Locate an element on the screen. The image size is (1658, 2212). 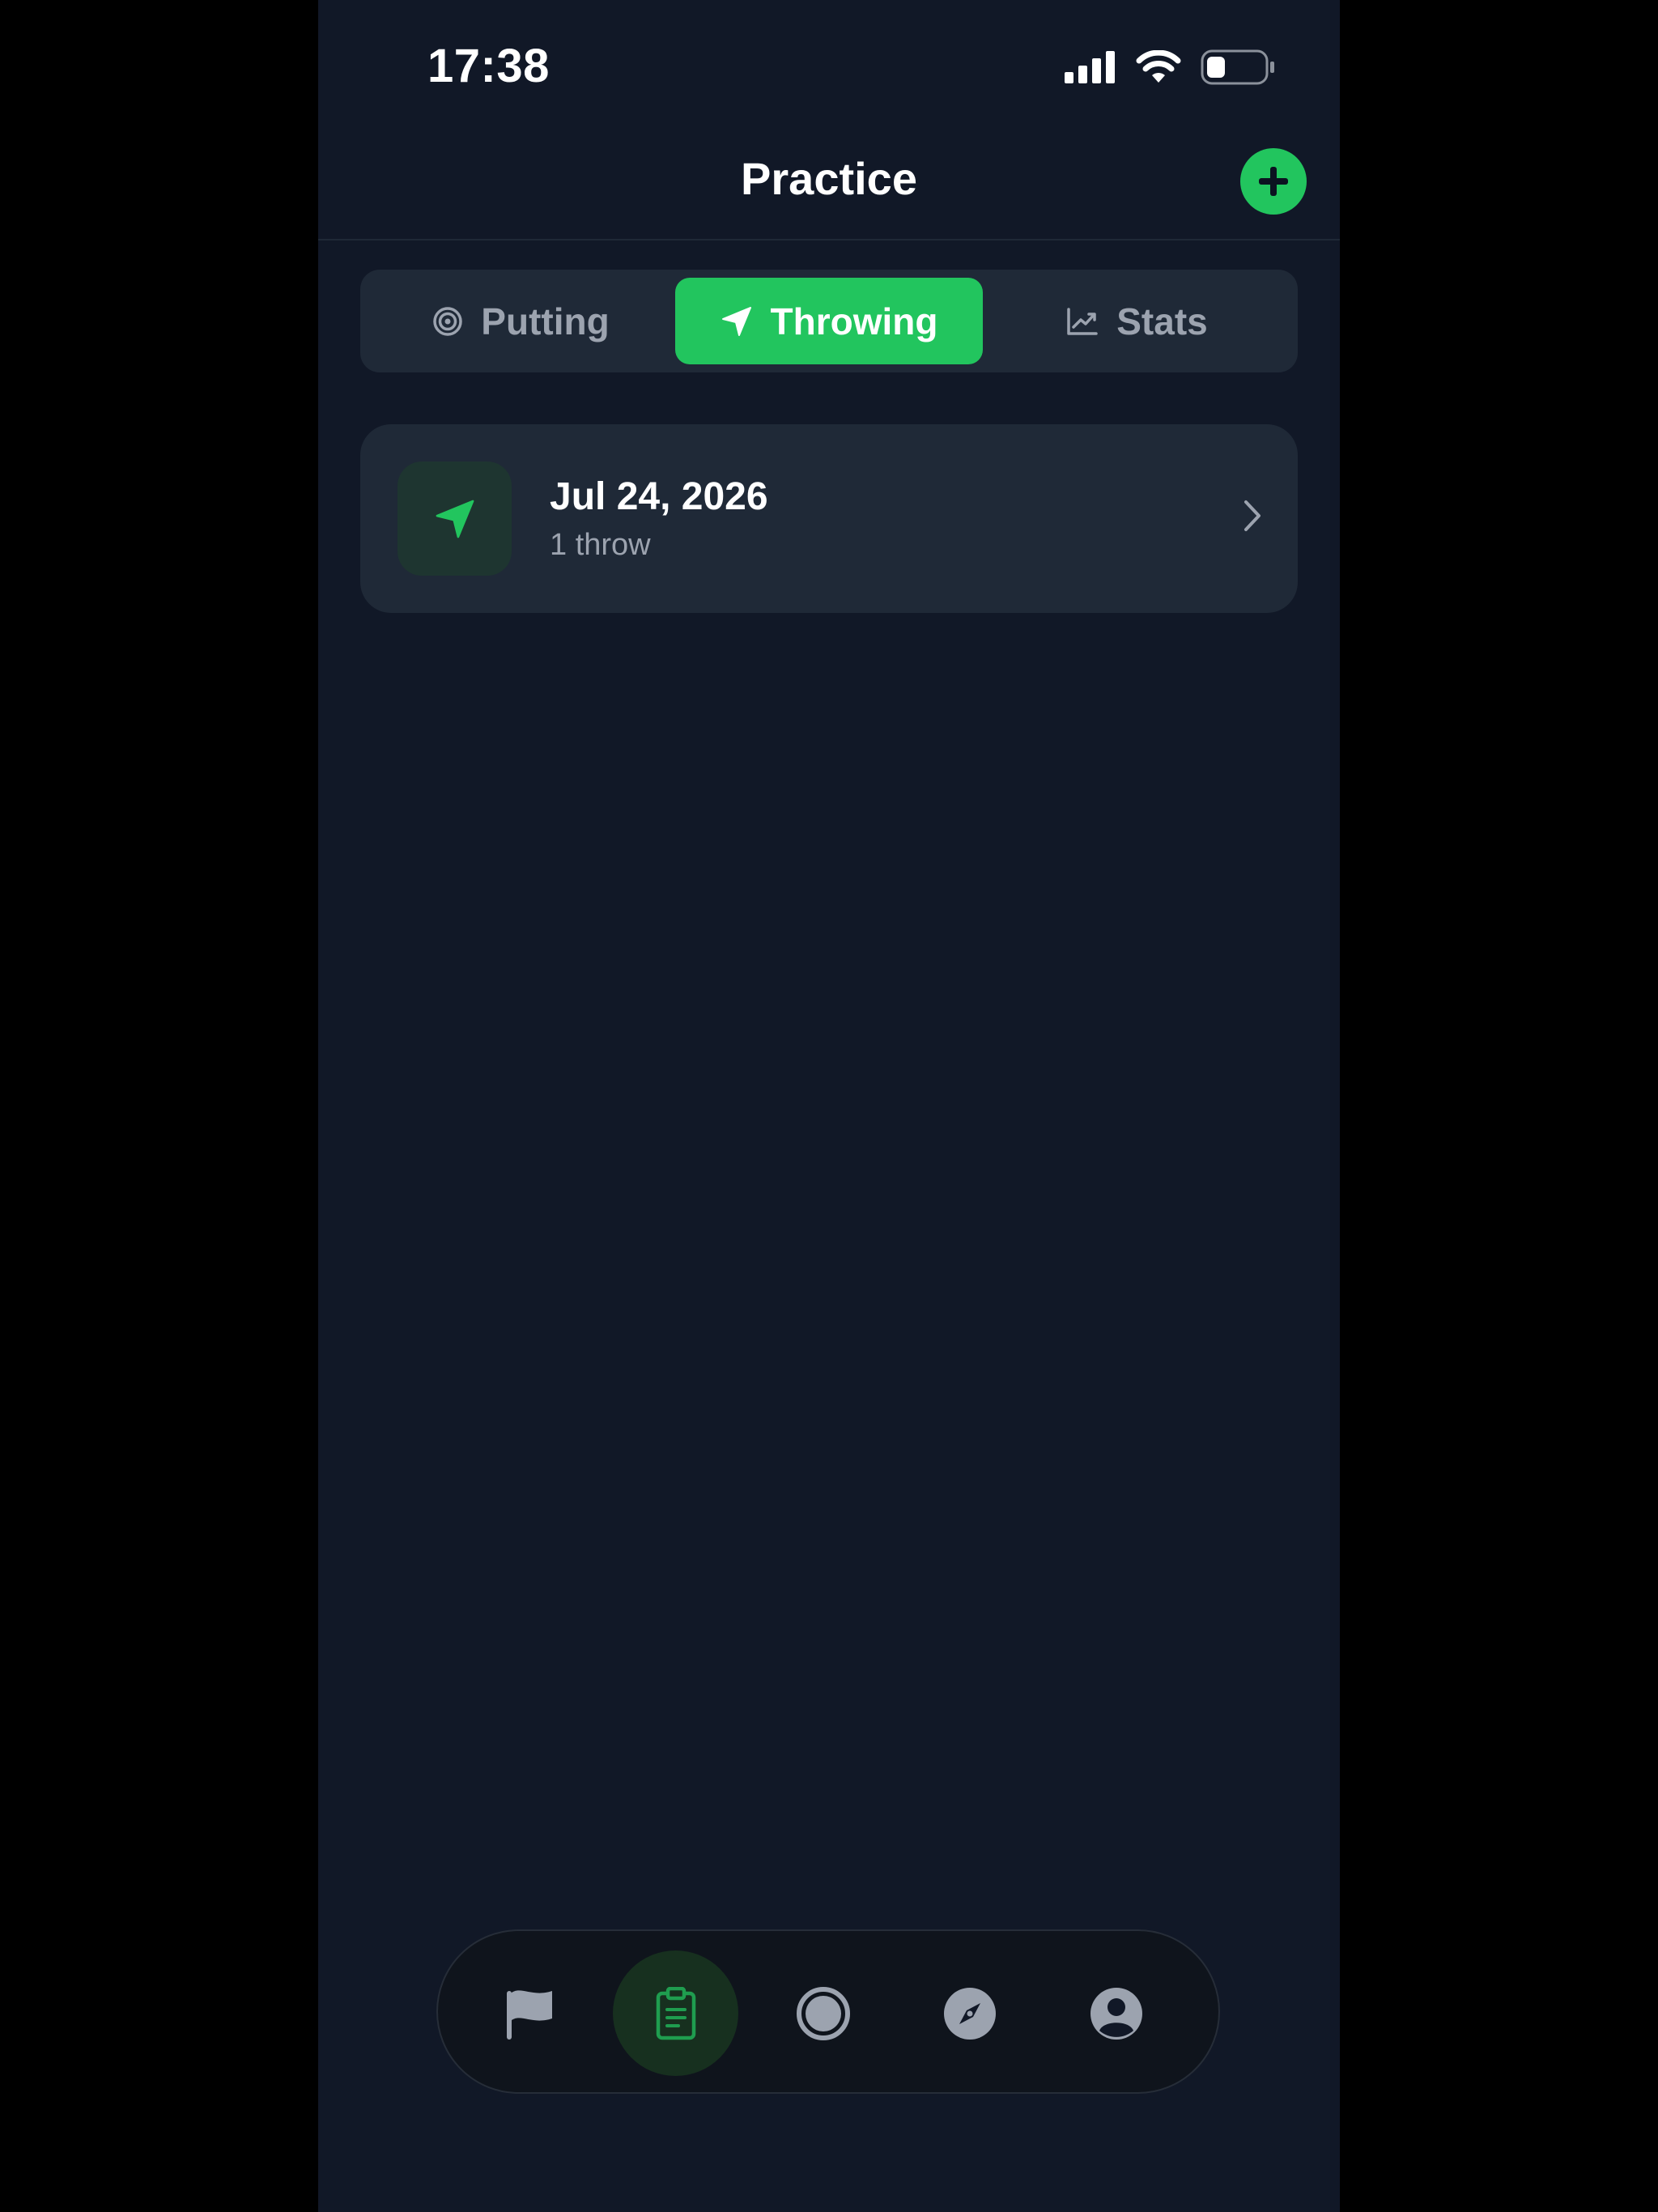
session-date: Jul 24, 2026 is located at coordinates (659, 497).